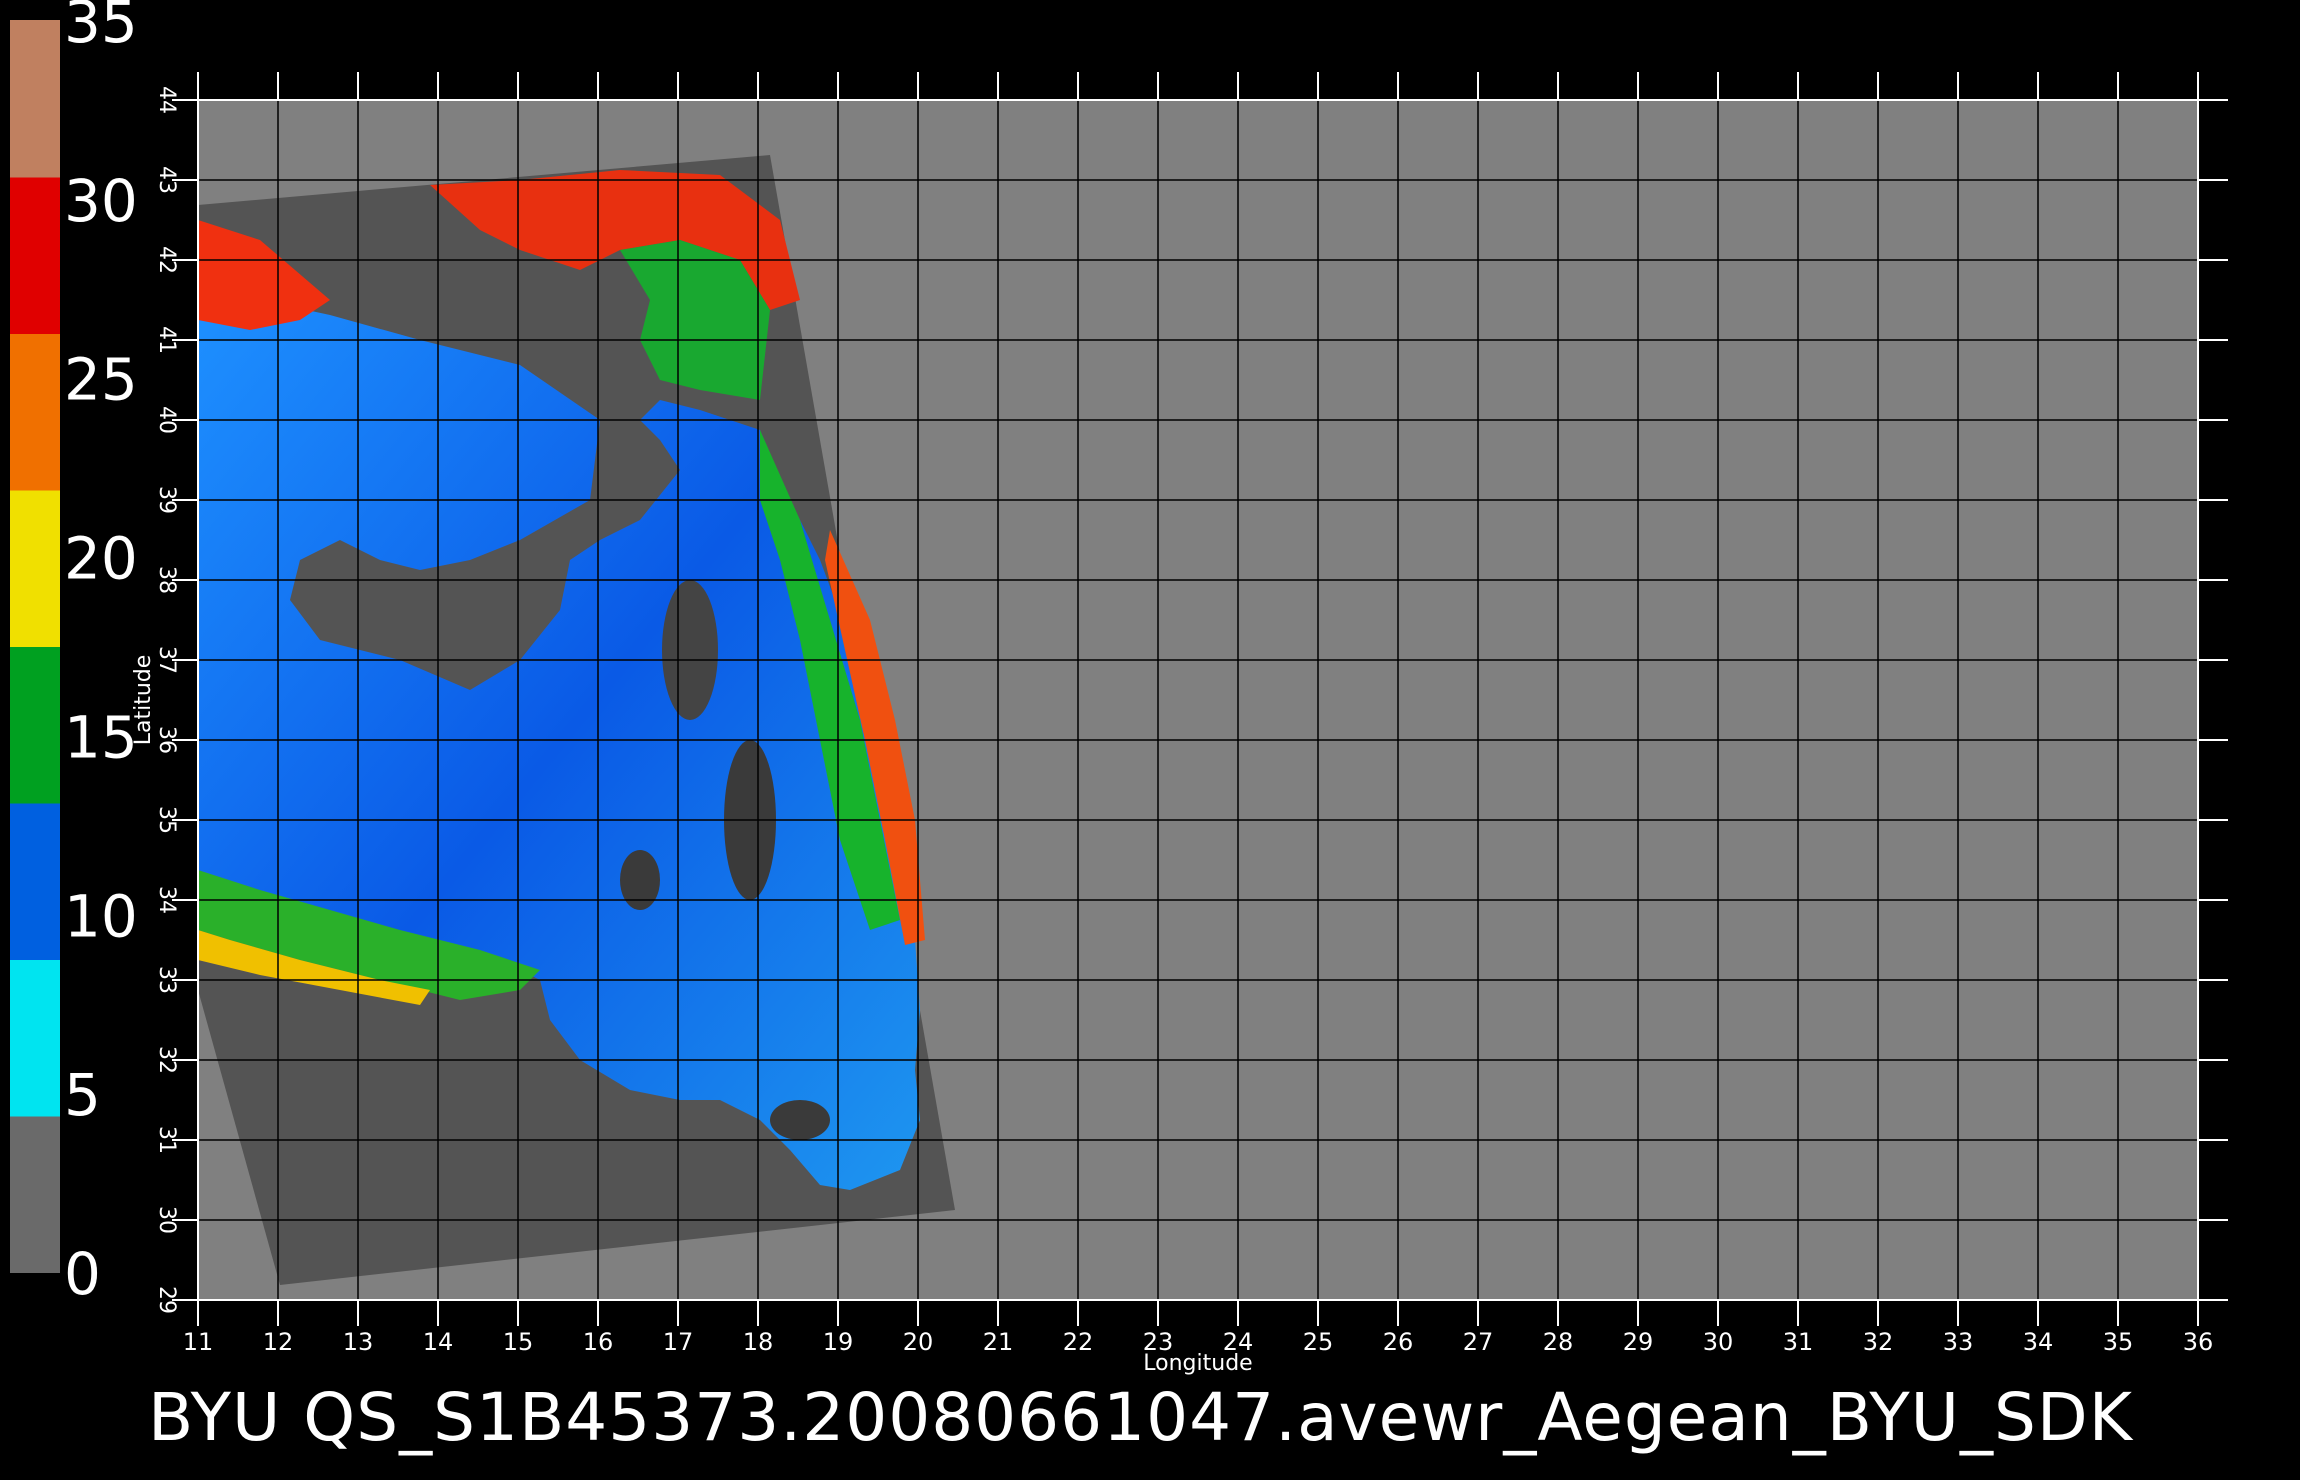 The height and width of the screenshot is (1480, 2300). What do you see at coordinates (166, 740) in the screenshot?
I see `lat-tick-label: 36` at bounding box center [166, 740].